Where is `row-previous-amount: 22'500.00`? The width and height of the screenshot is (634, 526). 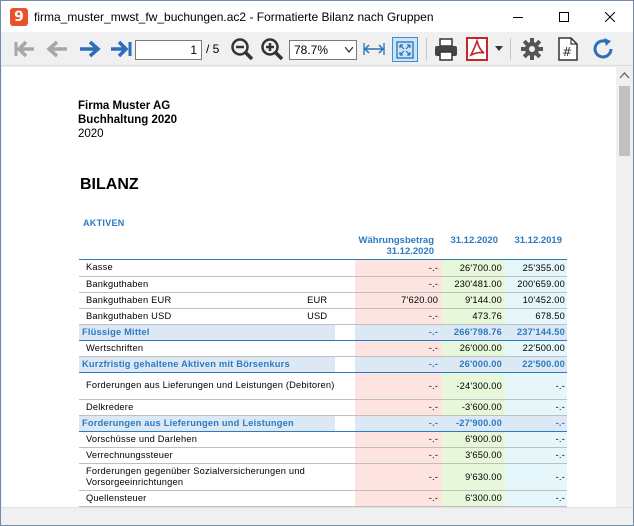 row-previous-amount: 22'500.00 is located at coordinates (536, 348).